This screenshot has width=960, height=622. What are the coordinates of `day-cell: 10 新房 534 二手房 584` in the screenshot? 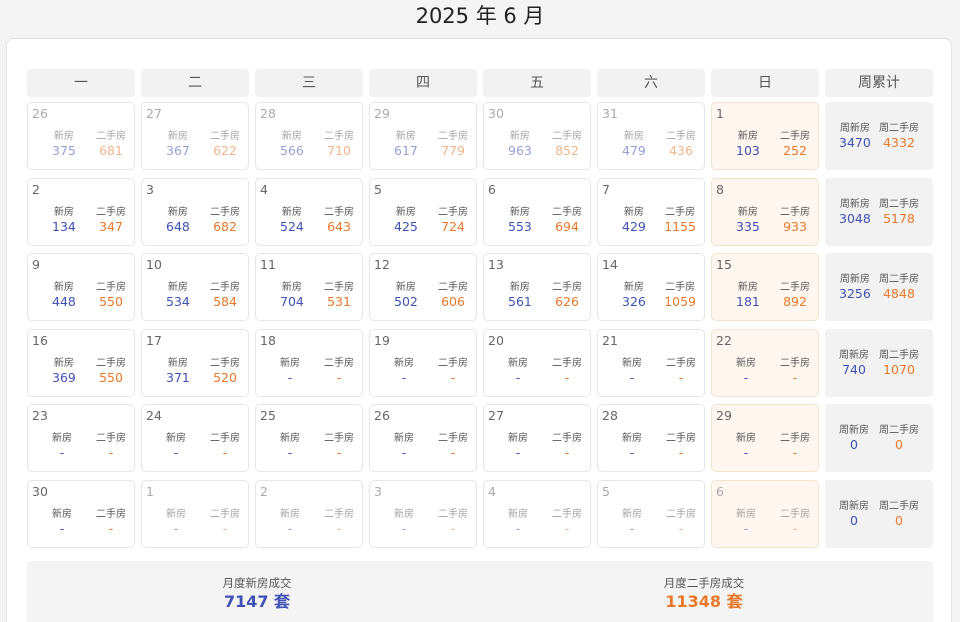 It's located at (195, 287).